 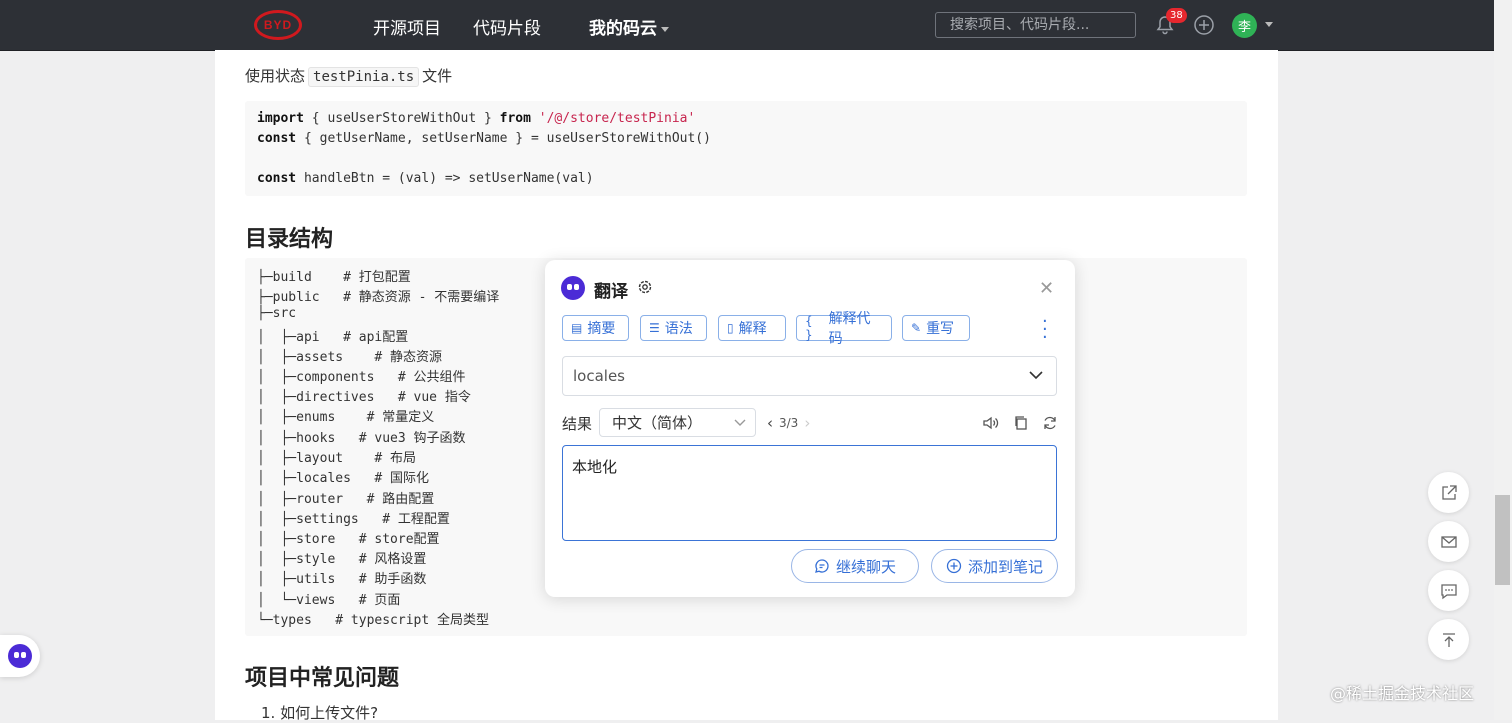 What do you see at coordinates (577, 328) in the screenshot?
I see `document-icon: ▤` at bounding box center [577, 328].